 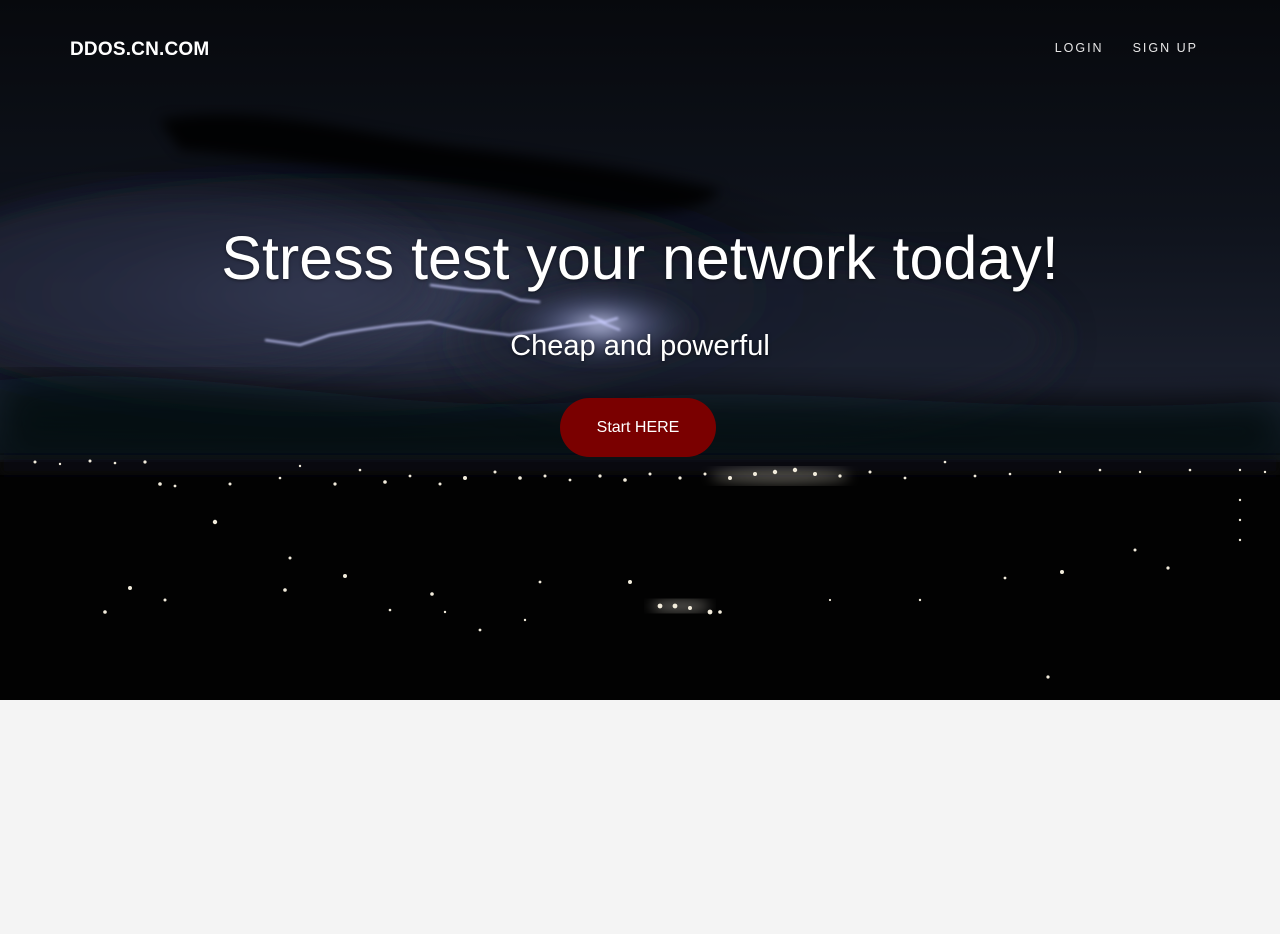 What do you see at coordinates (640, 48) in the screenshot?
I see `top-navbar: DDOS.CN.COM LOGIN SIGN UP` at bounding box center [640, 48].